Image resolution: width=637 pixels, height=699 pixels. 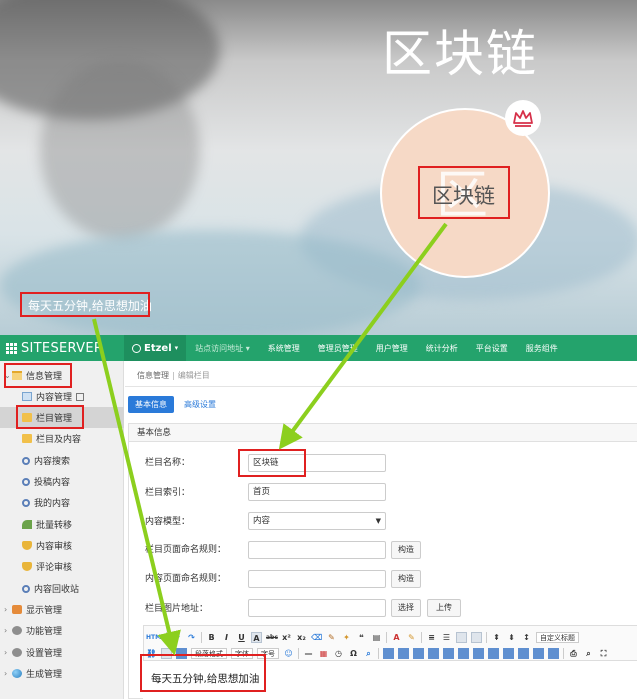 What do you see at coordinates (411, 637) in the screenshot?
I see `background-color-icon: ✎` at bounding box center [411, 637].